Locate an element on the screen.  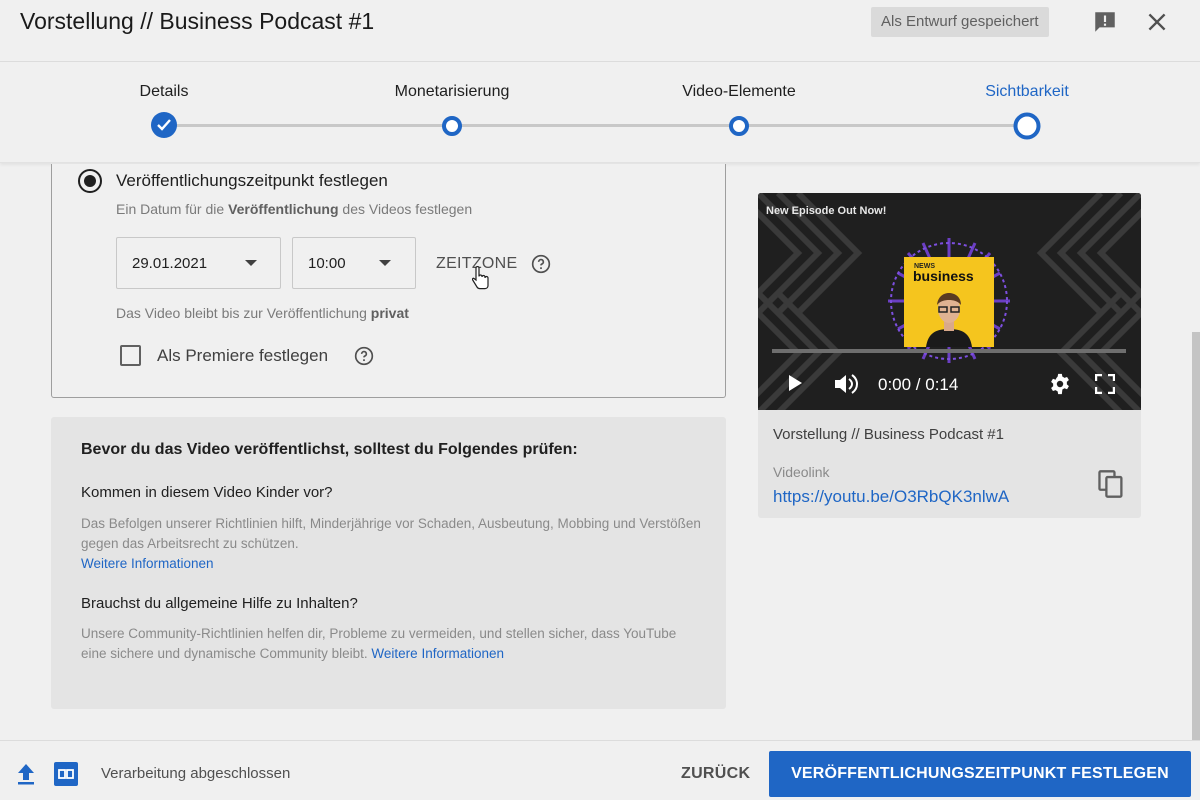
dialog-title: Vorstellung // Business Podcast #1 is located at coordinates (197, 21).